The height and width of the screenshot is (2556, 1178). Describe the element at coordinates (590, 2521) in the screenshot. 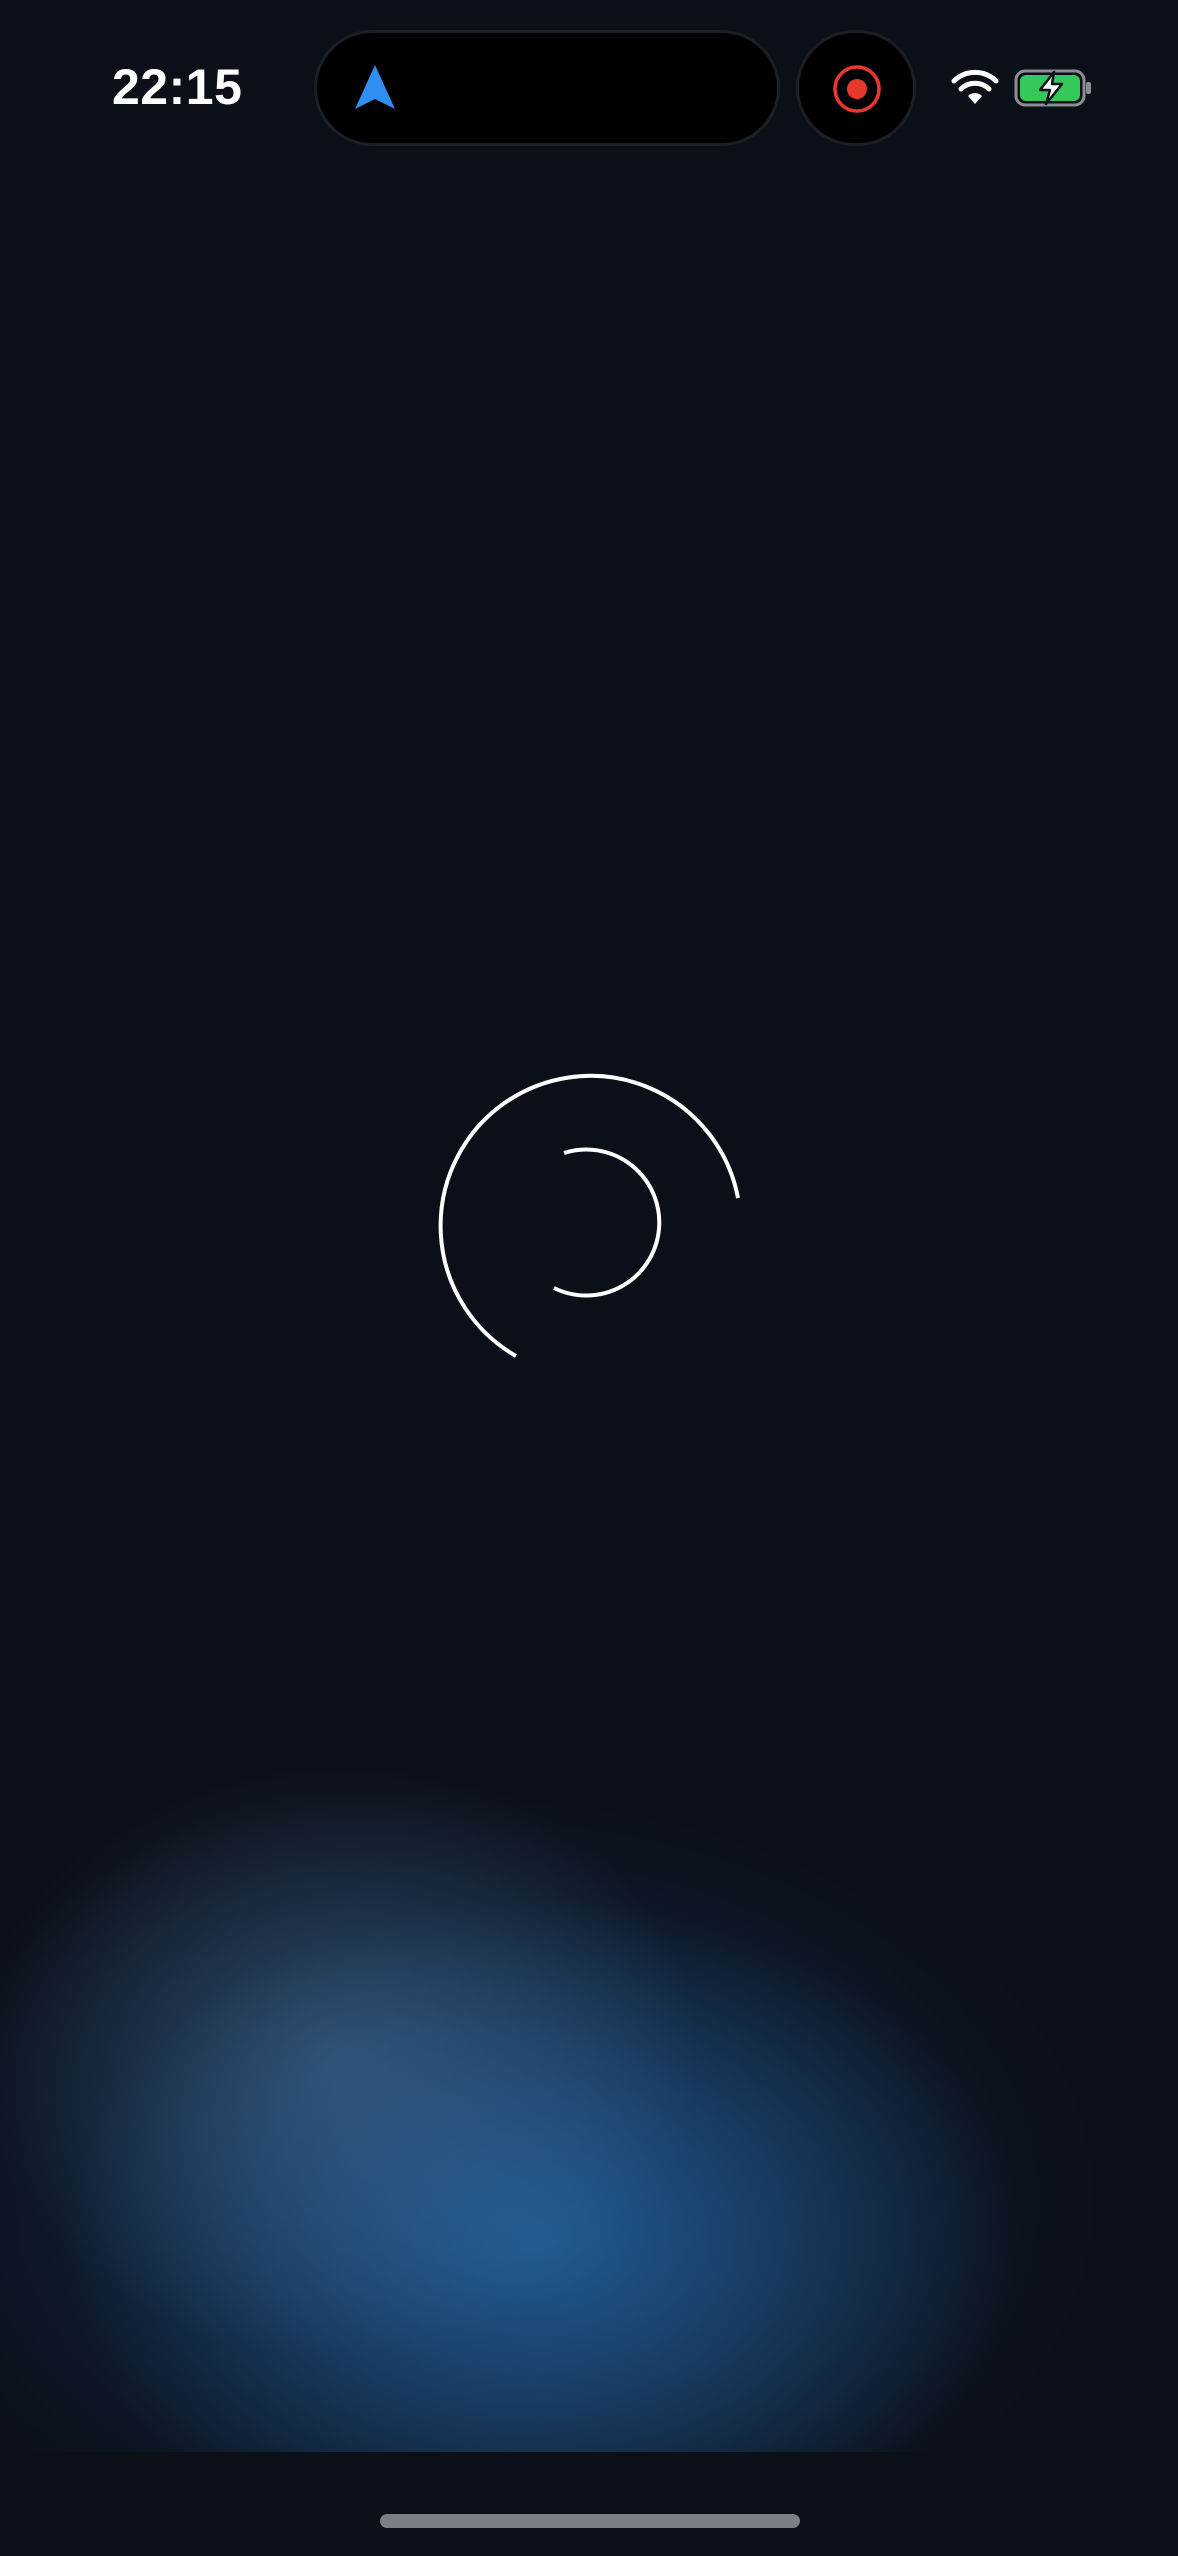

I see `home-indicator` at that location.